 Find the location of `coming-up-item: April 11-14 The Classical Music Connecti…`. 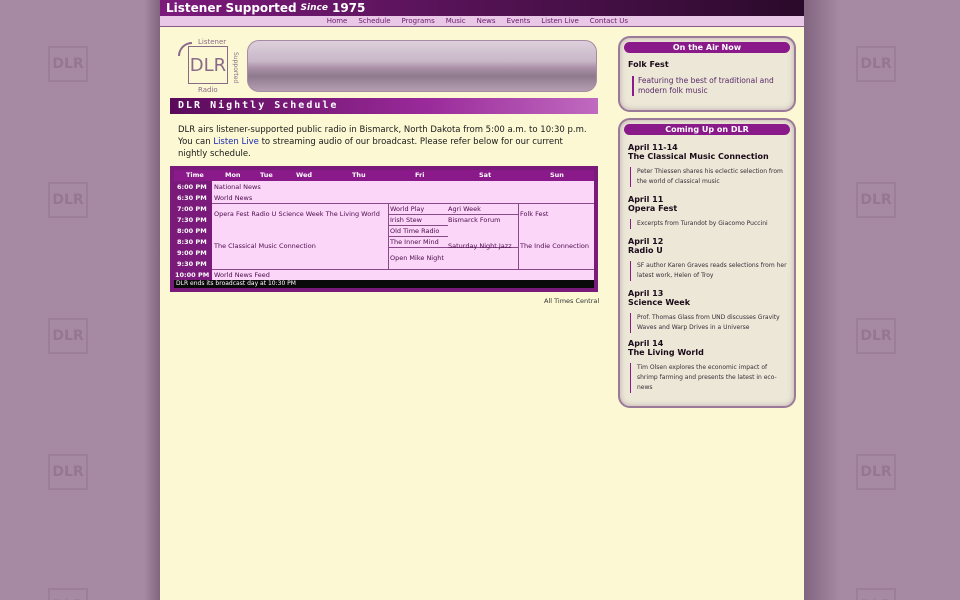

coming-up-item: April 11-14 The Classical Music Connecti… is located at coordinates (708, 165).